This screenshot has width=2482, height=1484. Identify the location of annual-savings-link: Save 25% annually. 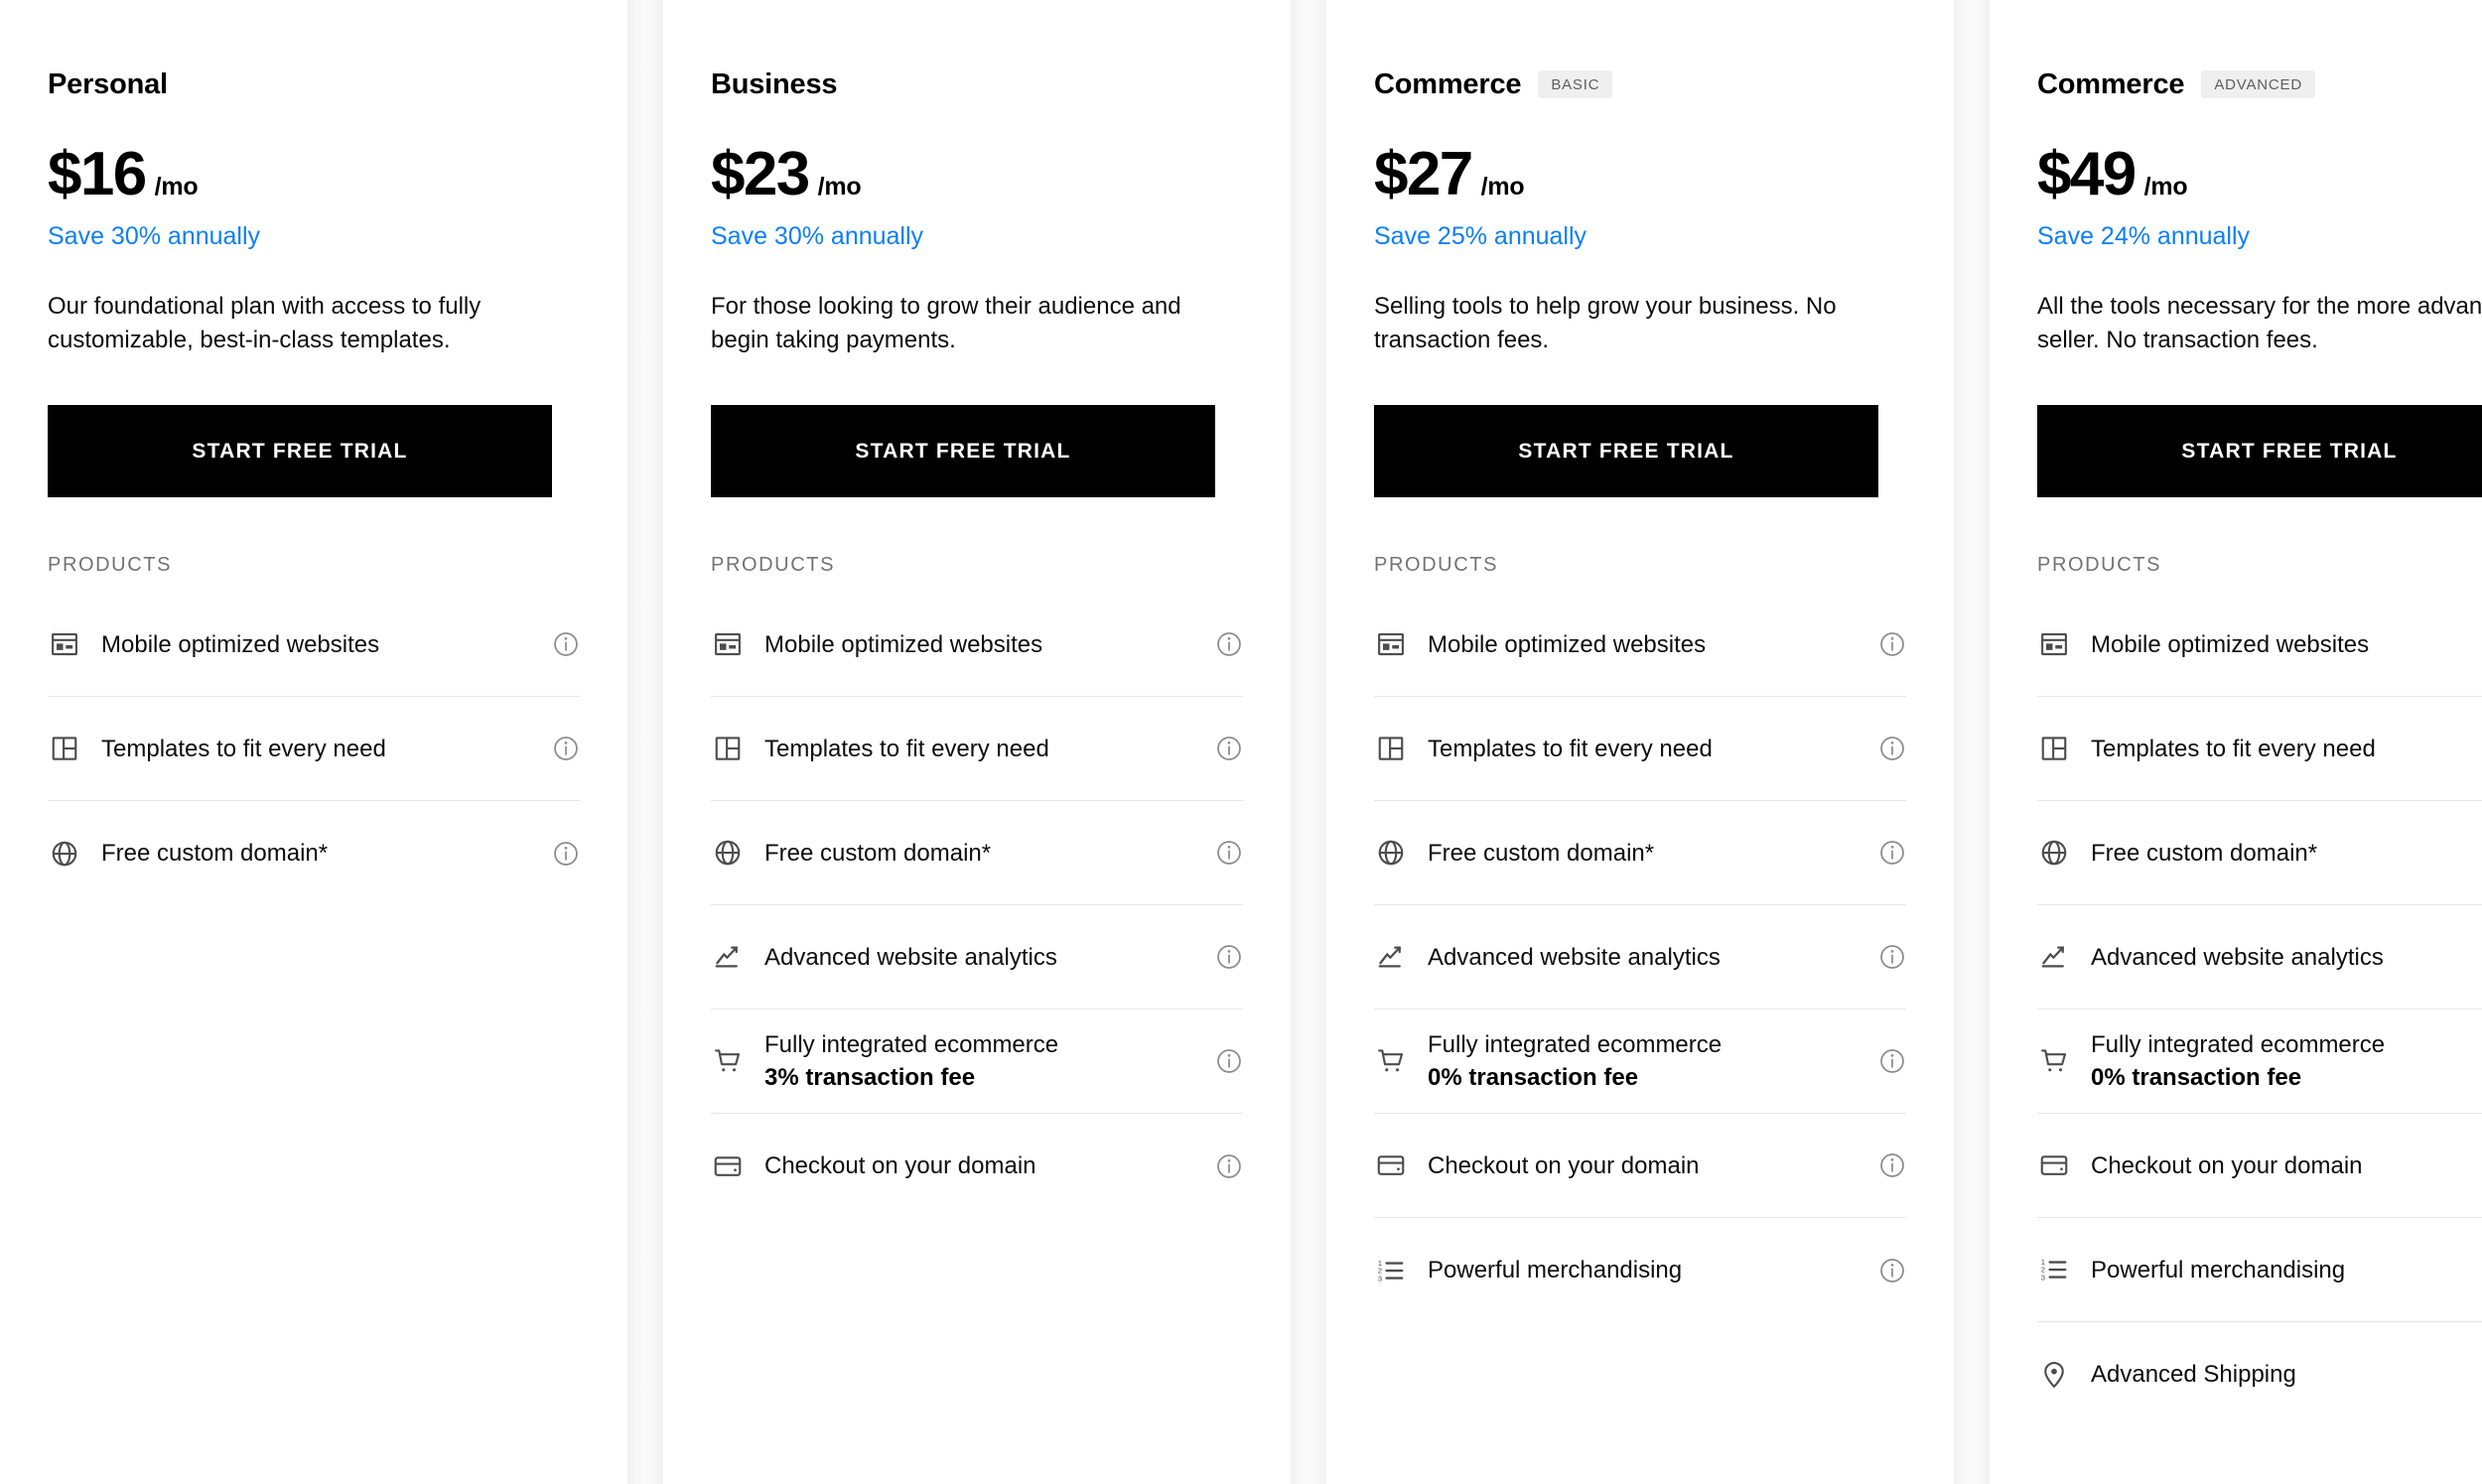
(1640, 236).